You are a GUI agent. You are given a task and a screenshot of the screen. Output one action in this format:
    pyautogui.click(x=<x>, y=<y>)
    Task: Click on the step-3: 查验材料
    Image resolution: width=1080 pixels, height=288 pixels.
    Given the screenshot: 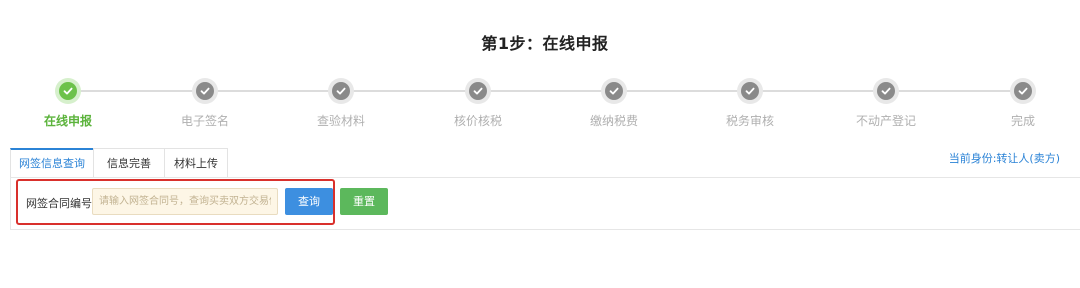 What is the action you would take?
    pyautogui.click(x=341, y=104)
    